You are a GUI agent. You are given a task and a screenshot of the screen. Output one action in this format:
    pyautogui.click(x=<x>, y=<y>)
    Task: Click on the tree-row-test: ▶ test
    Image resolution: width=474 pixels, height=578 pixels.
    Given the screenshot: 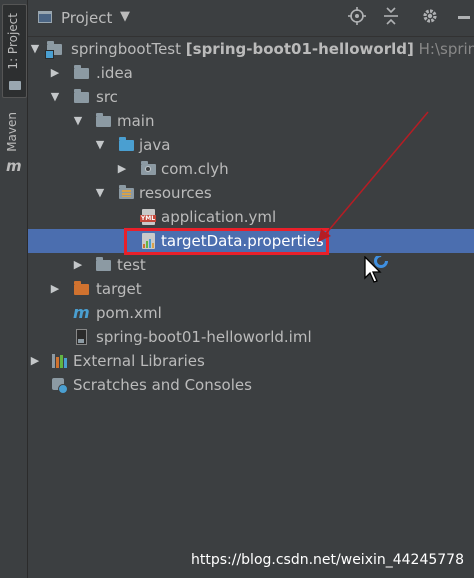 What is the action you would take?
    pyautogui.click(x=251, y=265)
    